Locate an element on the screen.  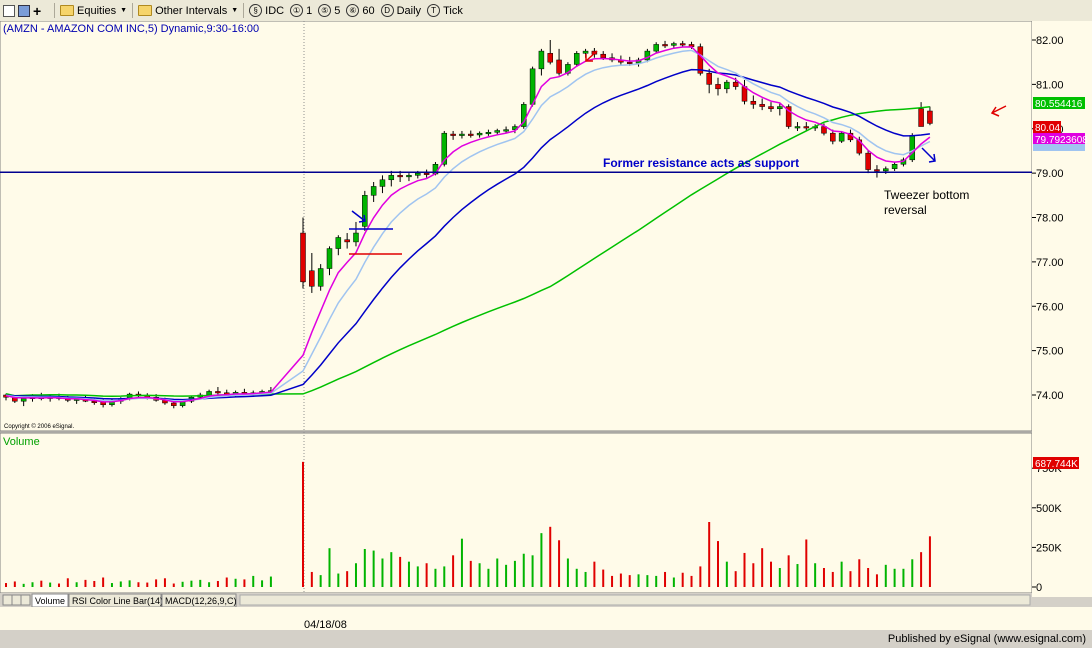
equities-label: Equities is located at coordinates (97, 10).